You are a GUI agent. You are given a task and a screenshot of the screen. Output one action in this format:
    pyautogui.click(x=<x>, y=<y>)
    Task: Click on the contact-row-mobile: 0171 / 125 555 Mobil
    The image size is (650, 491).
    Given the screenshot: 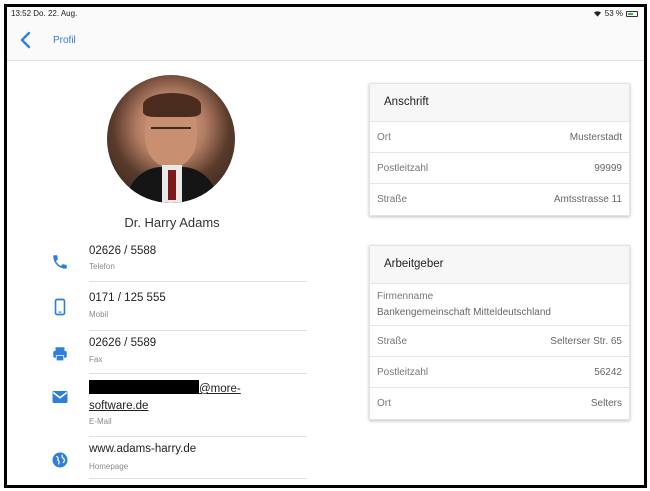 What is the action you would take?
    pyautogui.click(x=177, y=313)
    